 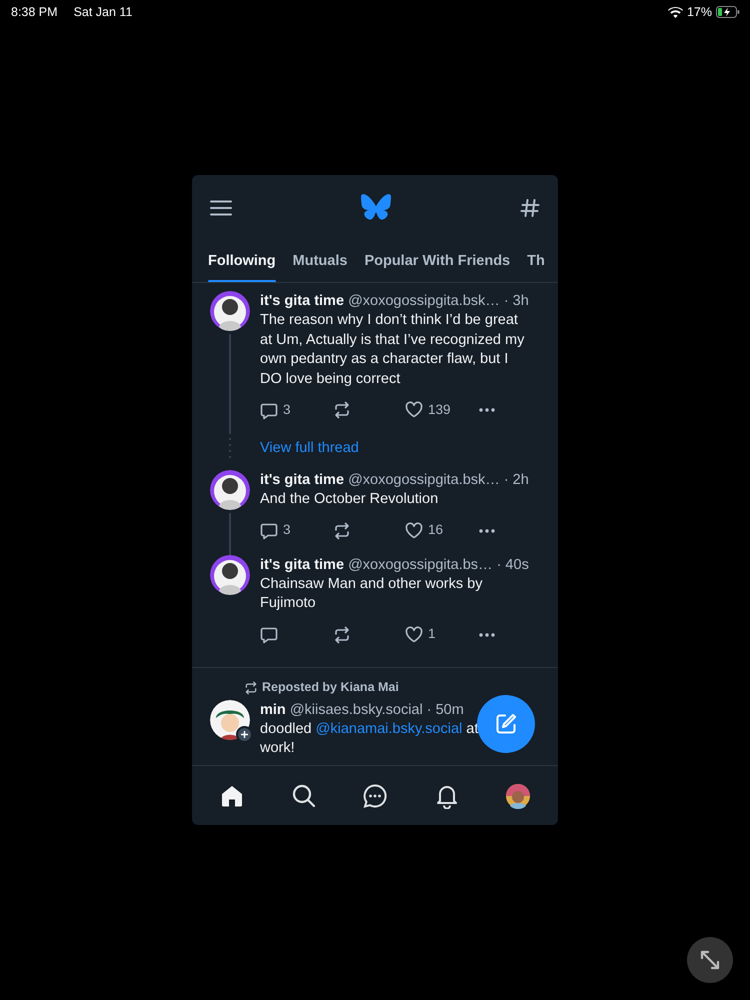 I want to click on repost-label: Reposted by Kiana Mai, so click(x=330, y=687).